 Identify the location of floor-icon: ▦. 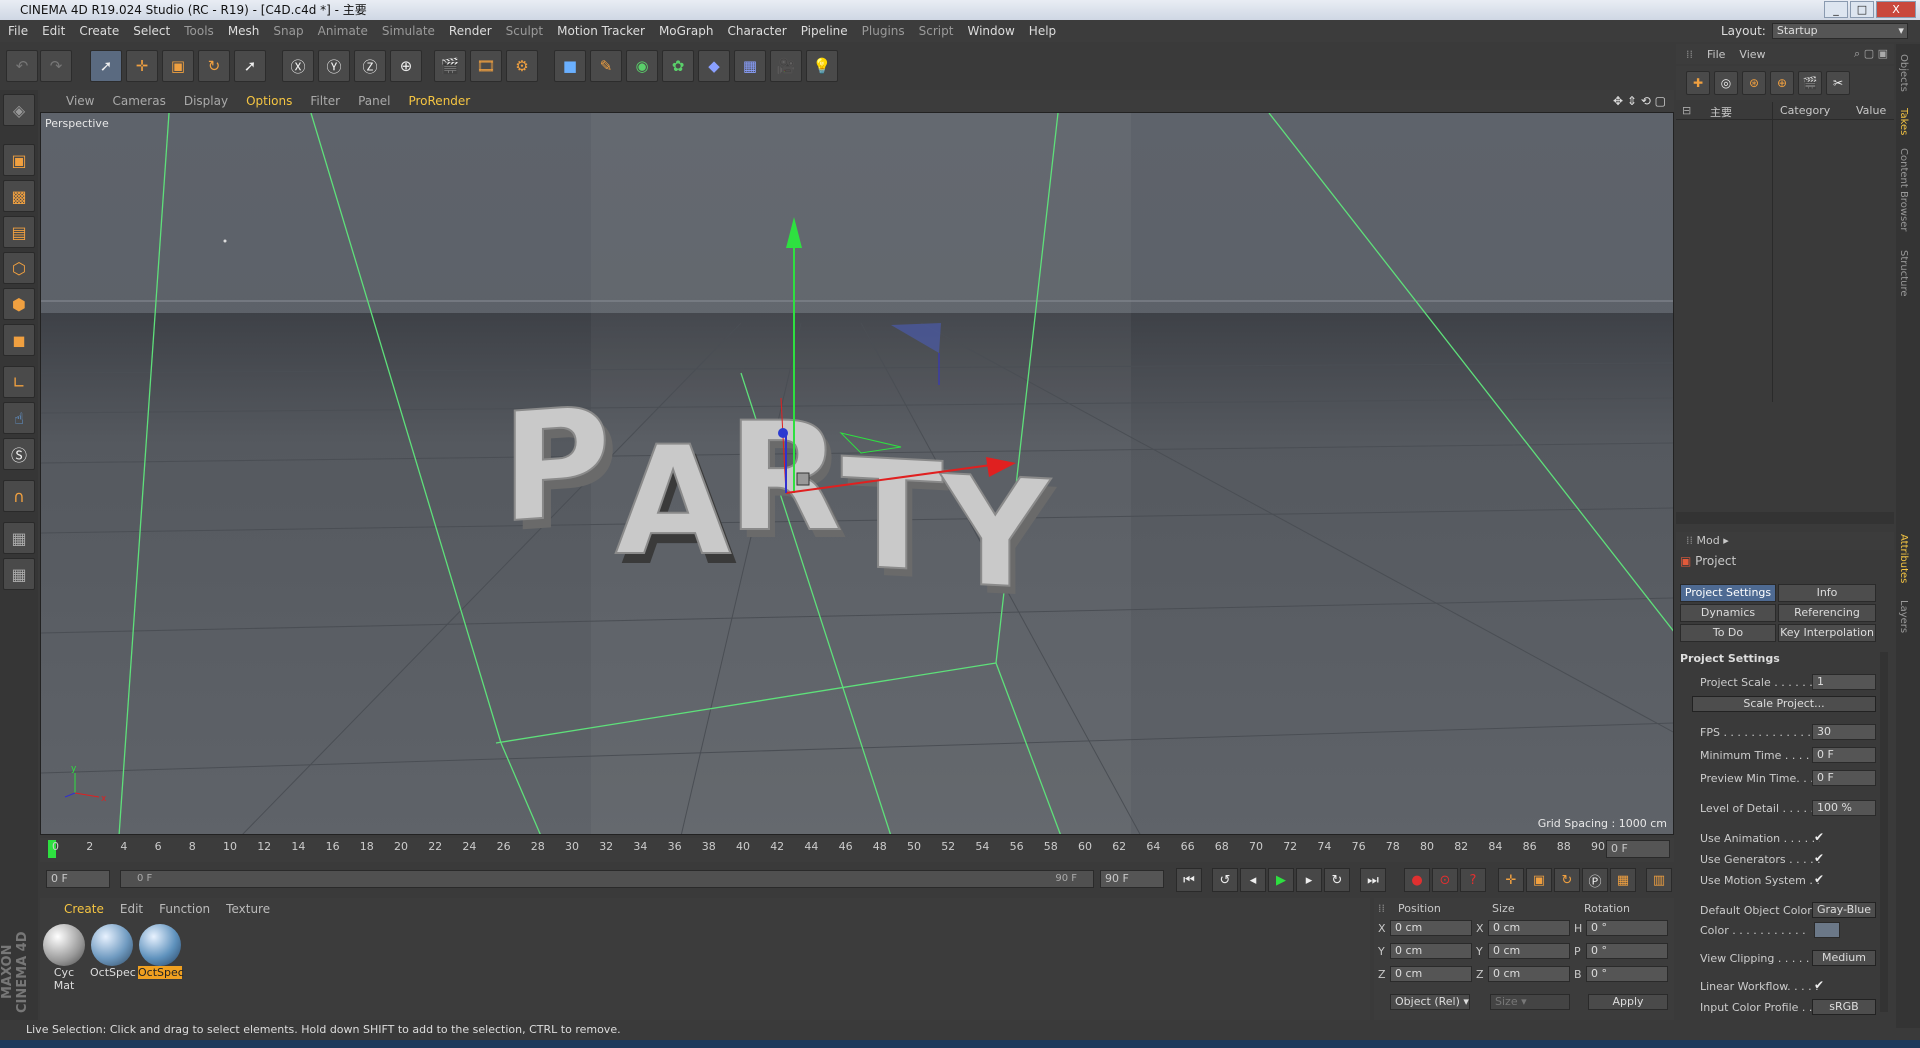
(750, 66).